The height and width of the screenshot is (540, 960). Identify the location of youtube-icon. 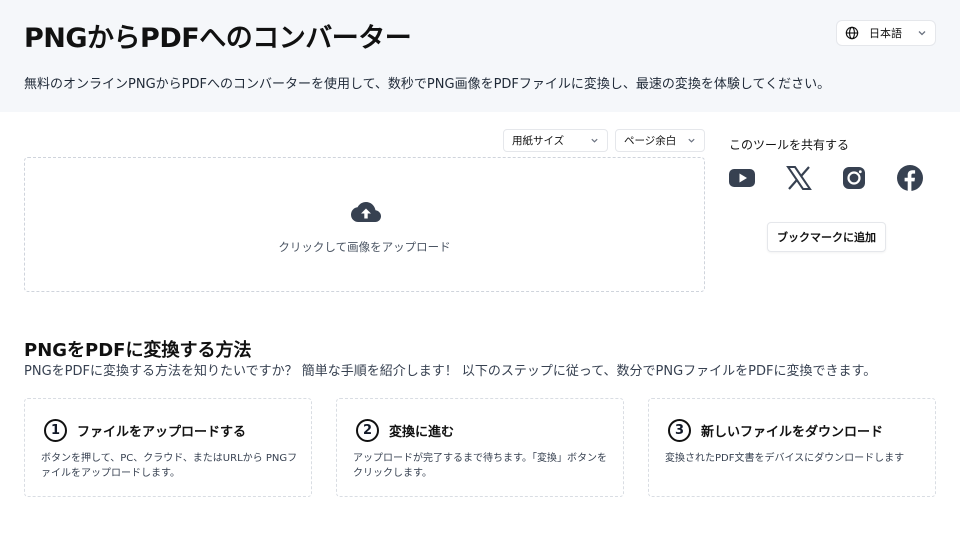
(742, 178).